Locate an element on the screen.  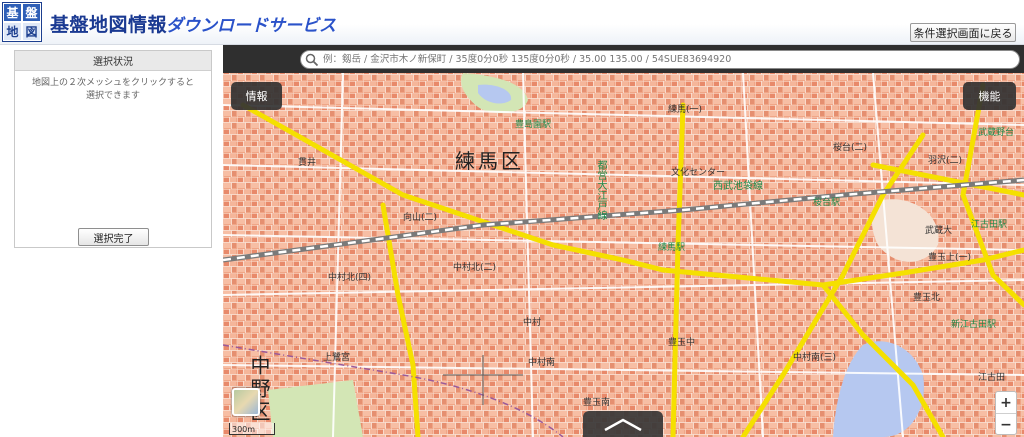
scale-bar: 300m is located at coordinates (252, 429).